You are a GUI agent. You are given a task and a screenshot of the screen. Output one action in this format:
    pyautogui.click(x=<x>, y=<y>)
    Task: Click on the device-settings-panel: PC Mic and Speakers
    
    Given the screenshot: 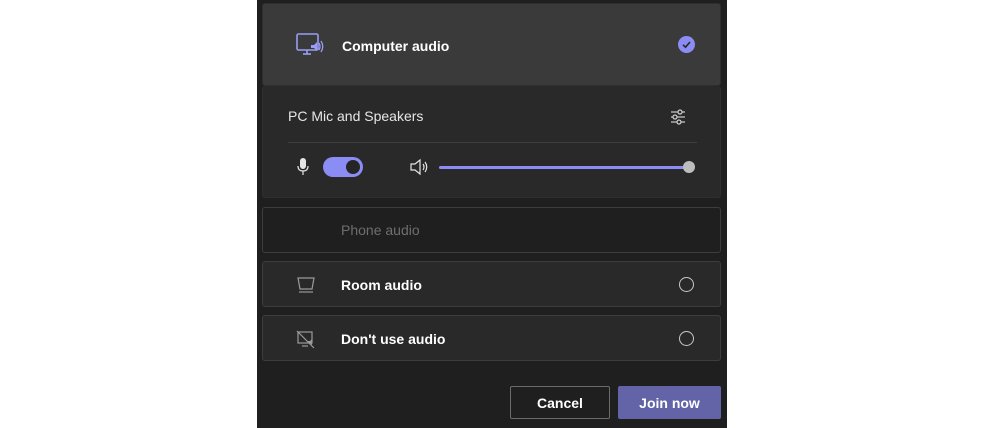 What is the action you would take?
    pyautogui.click(x=491, y=142)
    